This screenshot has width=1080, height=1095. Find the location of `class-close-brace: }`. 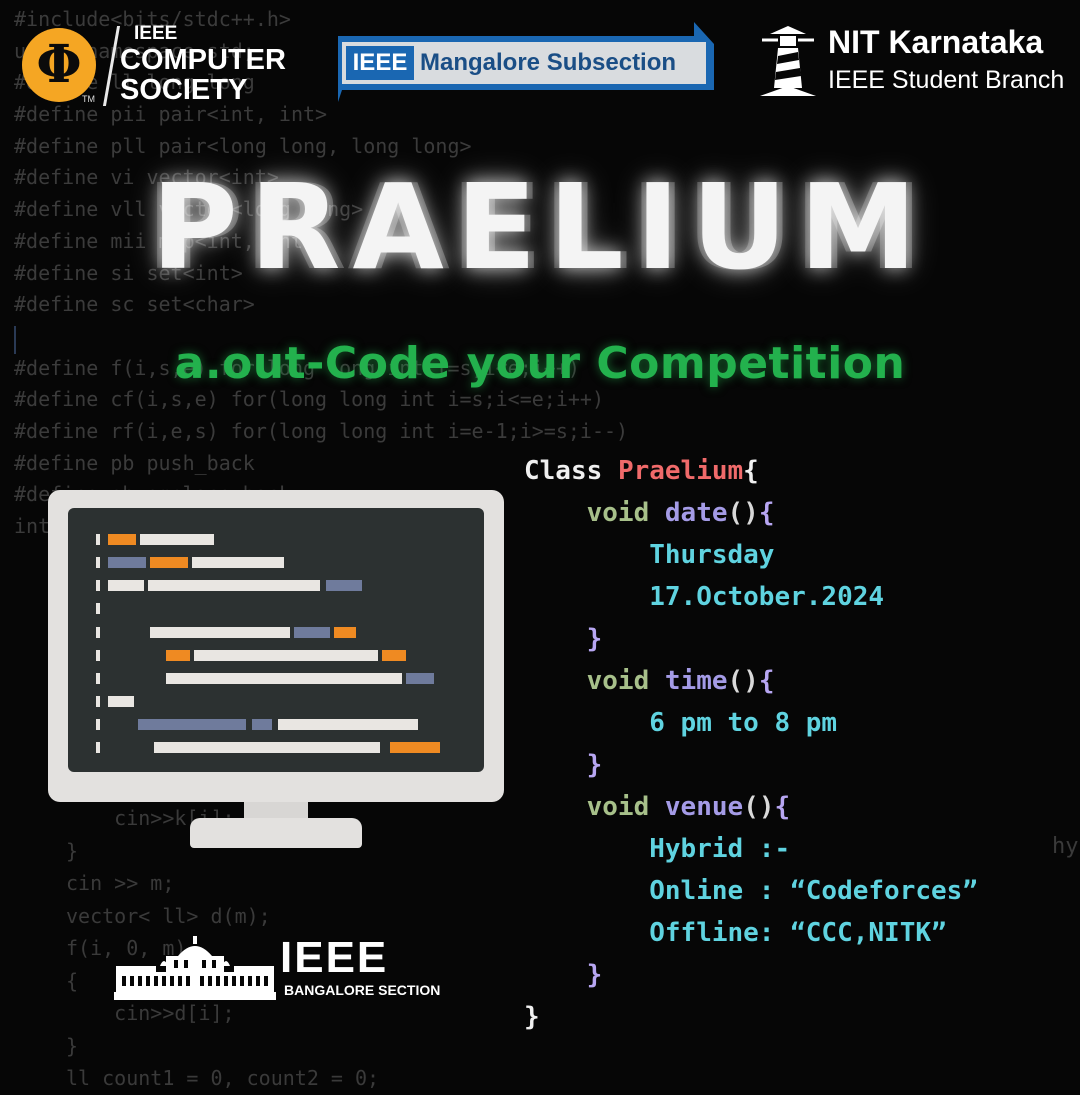

class-close-brace: } is located at coordinates (532, 1017).